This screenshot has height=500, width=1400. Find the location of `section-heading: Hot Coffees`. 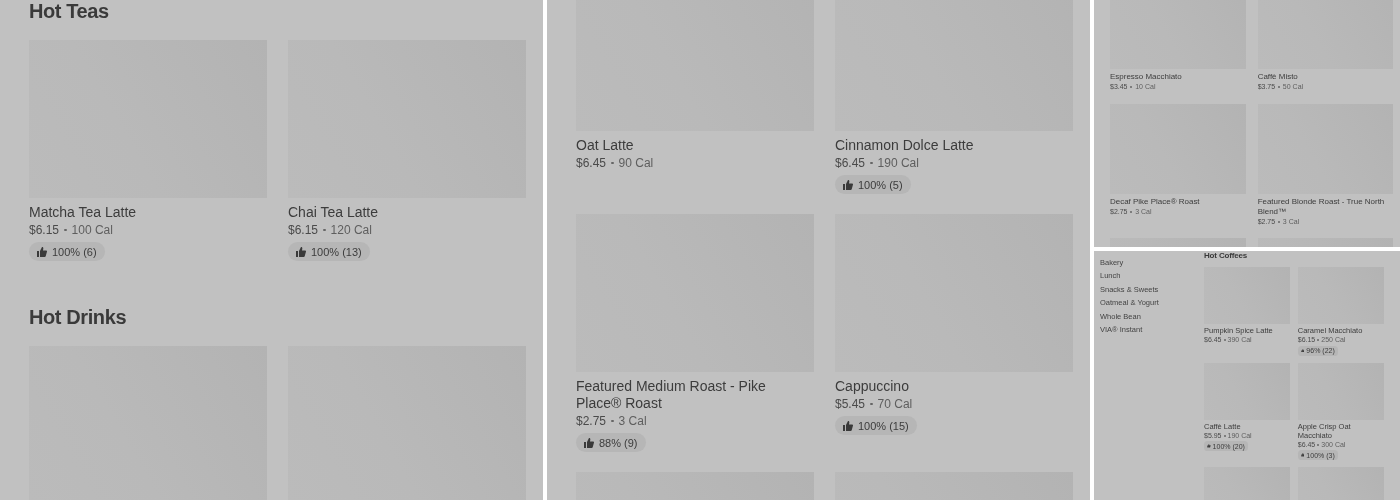

section-heading: Hot Coffees is located at coordinates (1226, 256).